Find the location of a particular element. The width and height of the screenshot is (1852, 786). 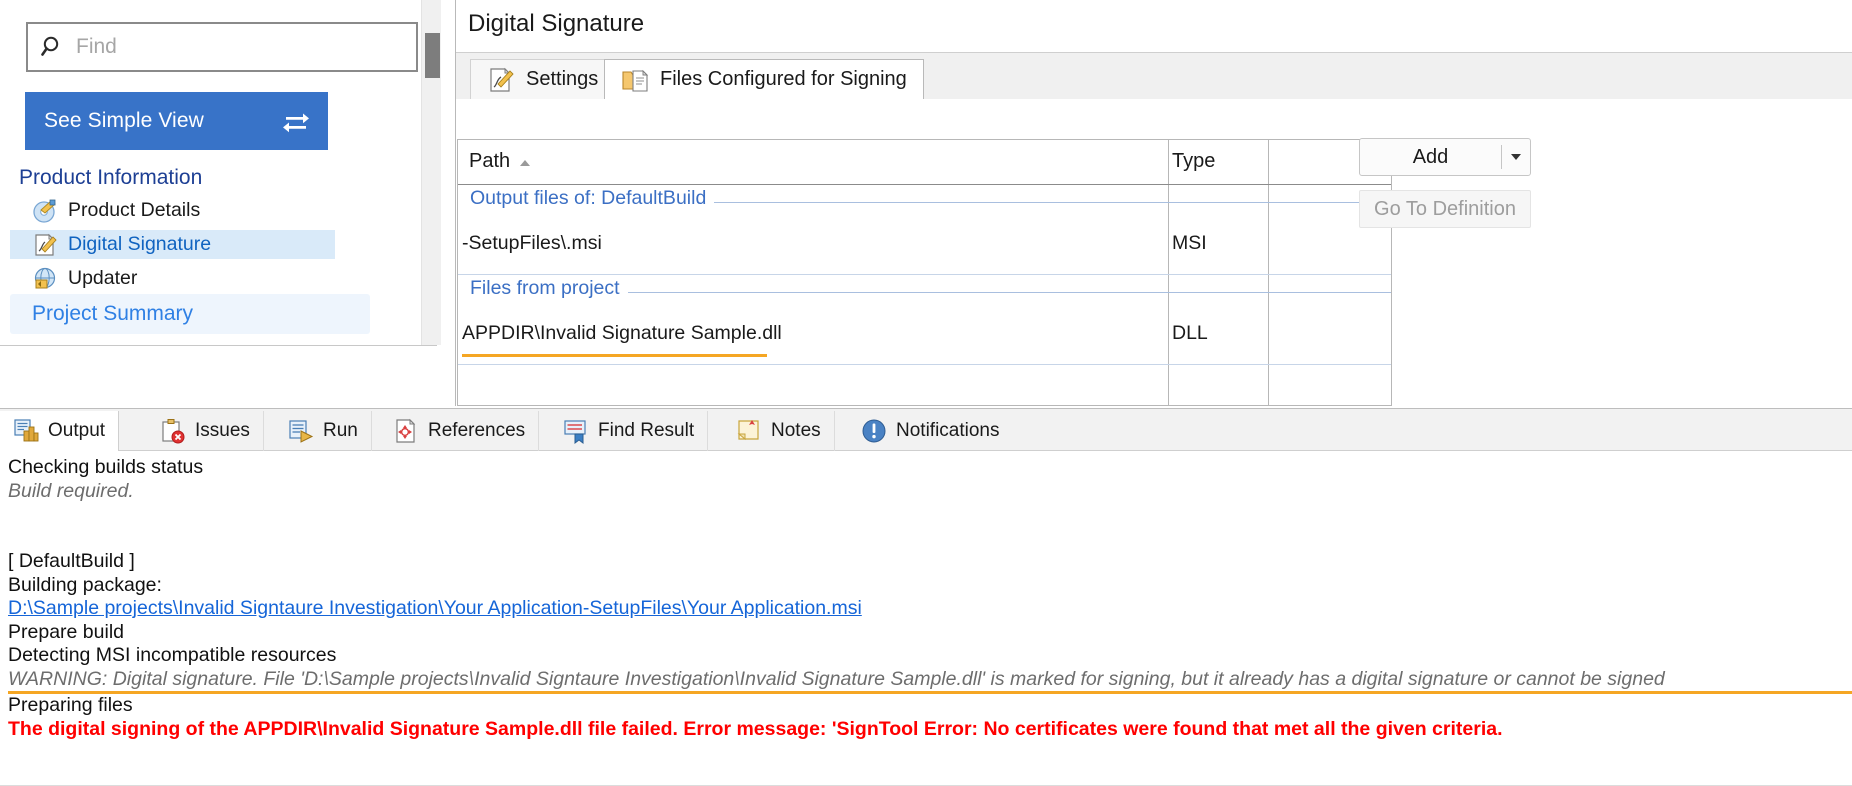

sidebar-item-label: Digital Signature is located at coordinates (140, 244).